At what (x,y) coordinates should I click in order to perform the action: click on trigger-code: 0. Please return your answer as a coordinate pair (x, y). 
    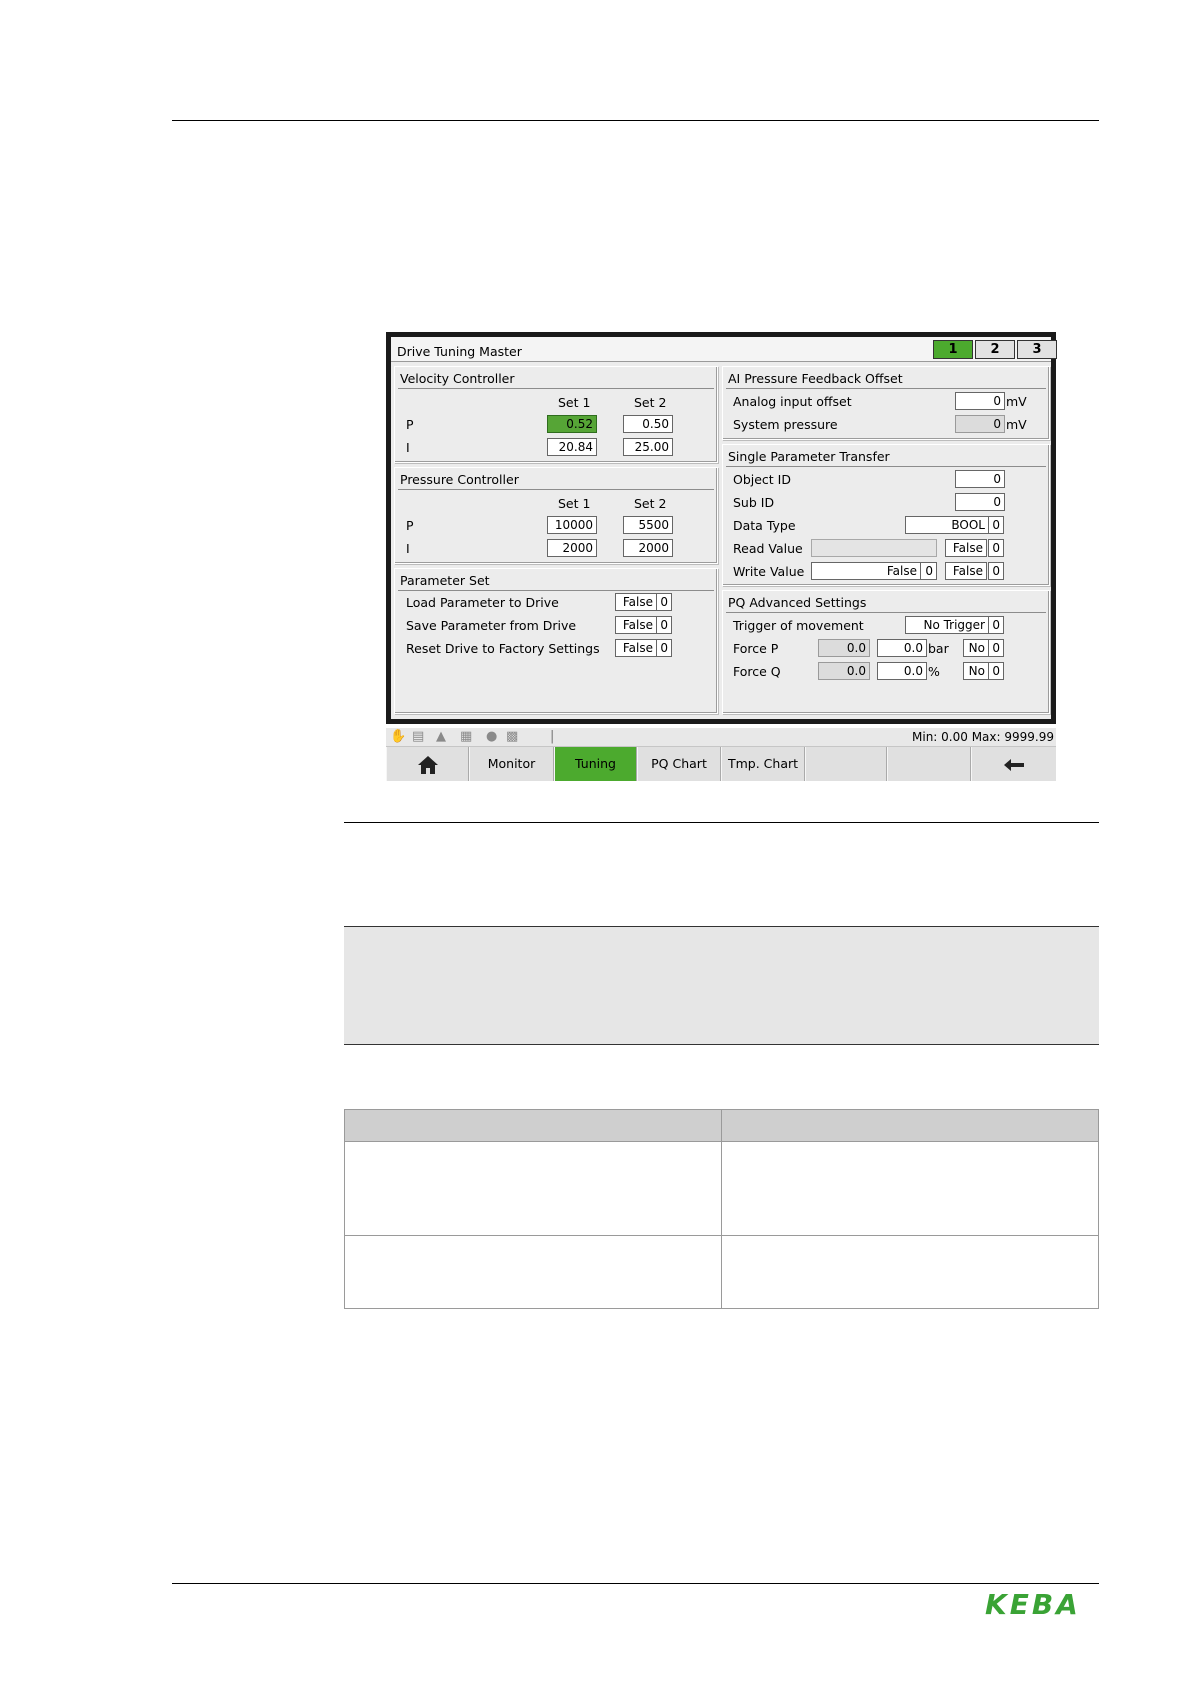
    Looking at the image, I should click on (996, 625).